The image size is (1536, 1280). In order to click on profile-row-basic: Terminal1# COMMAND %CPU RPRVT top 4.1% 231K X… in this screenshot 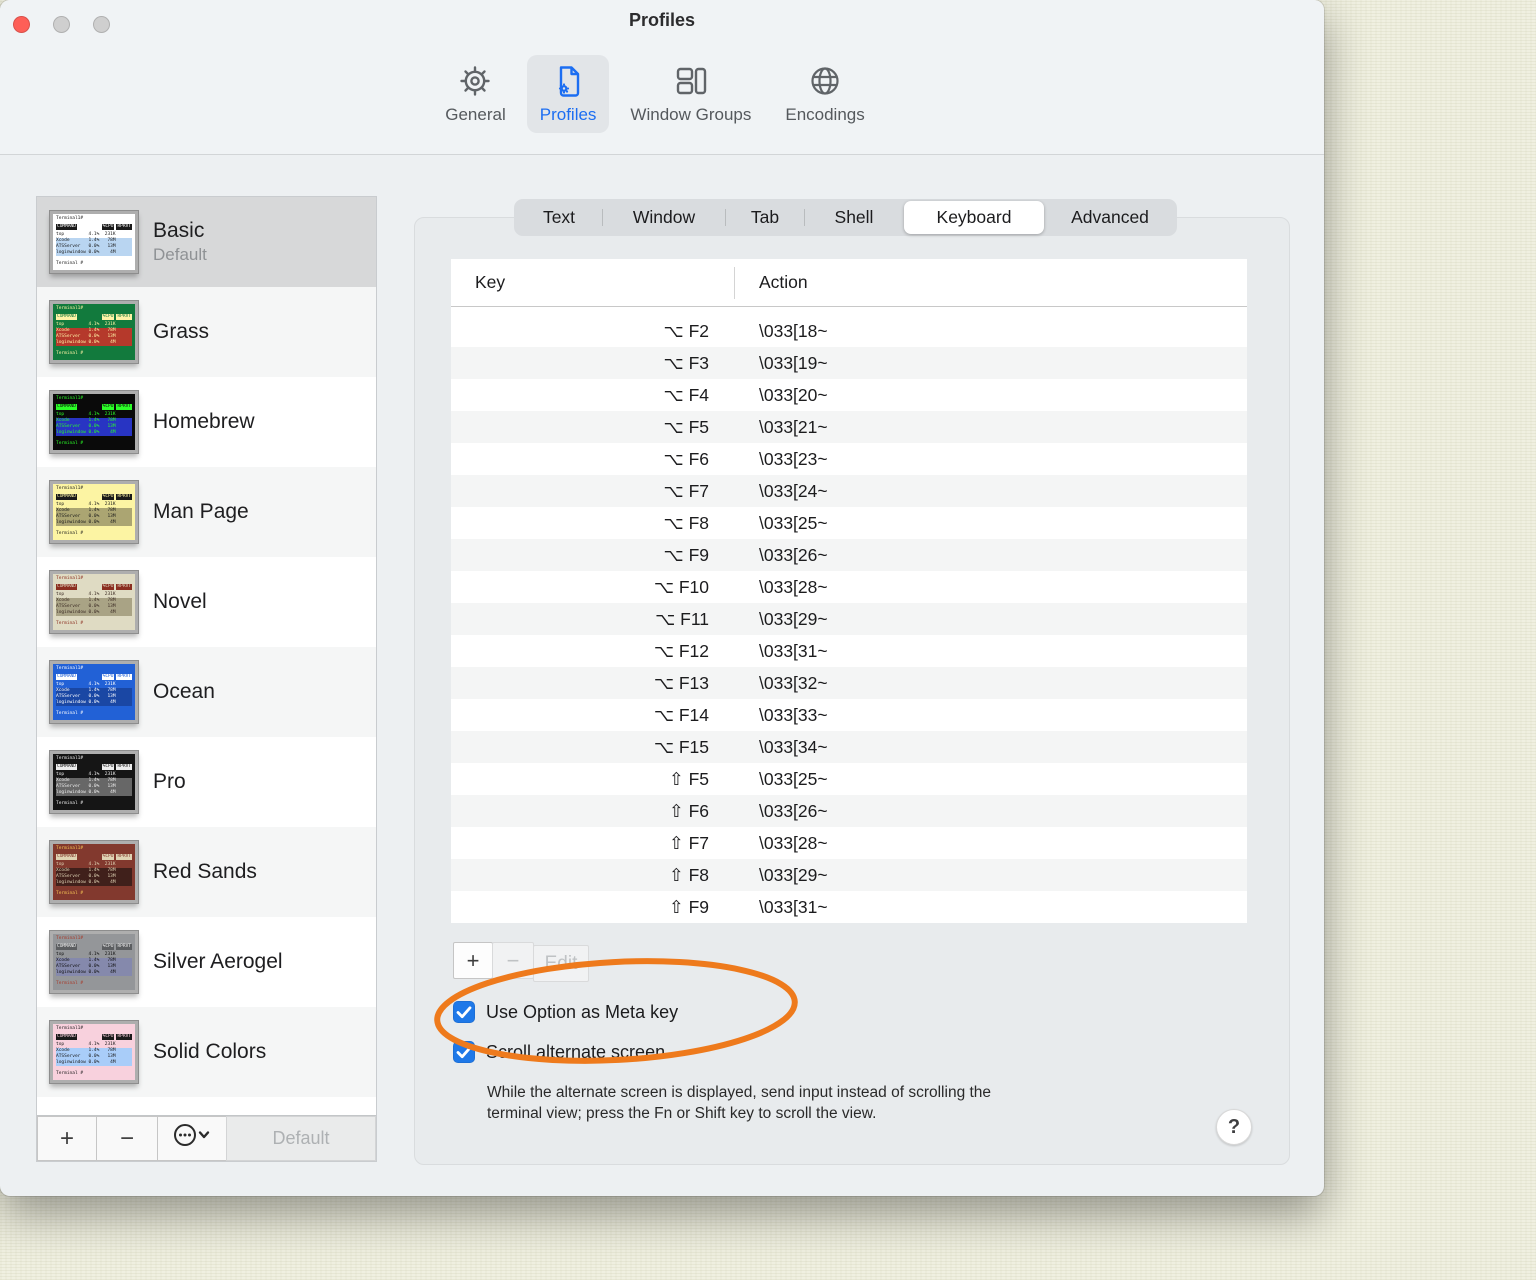, I will do `click(206, 242)`.